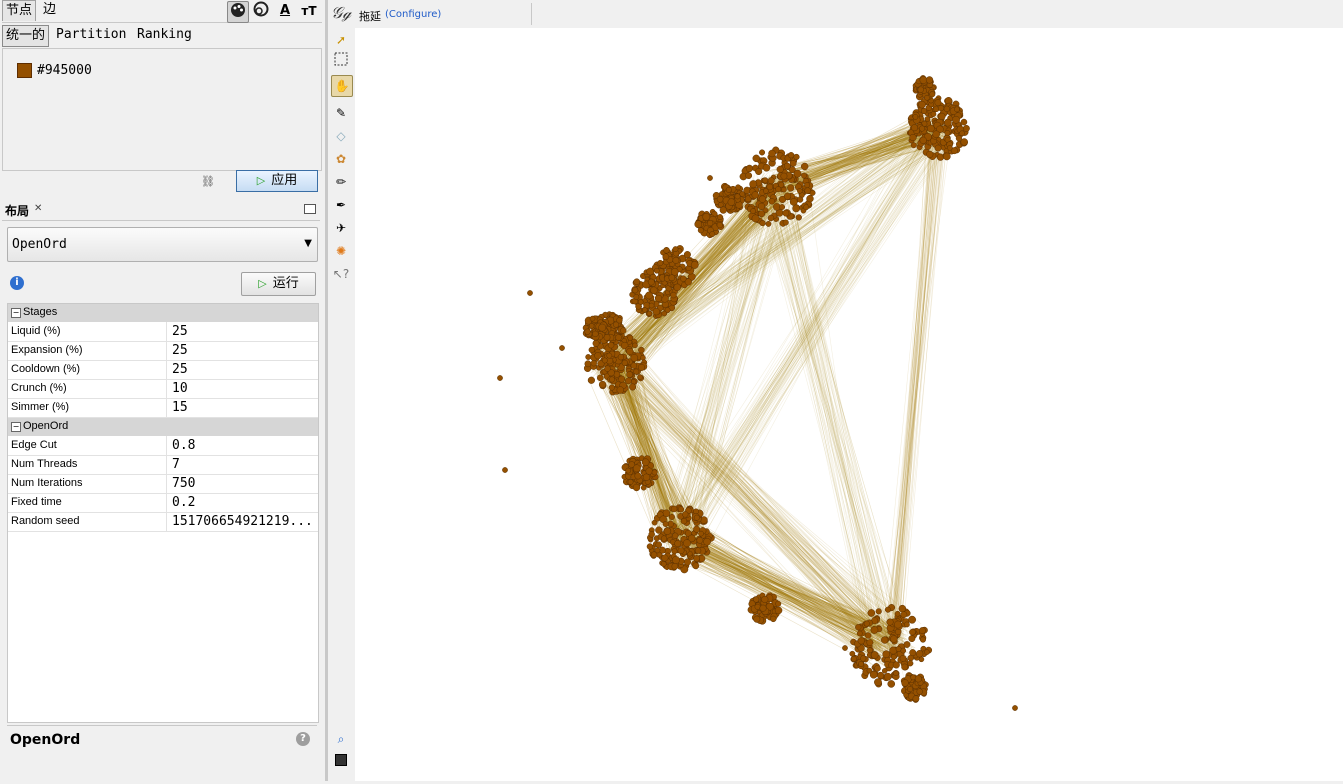 The image size is (1343, 784). I want to click on subtab-partition: Partition, so click(91, 35).